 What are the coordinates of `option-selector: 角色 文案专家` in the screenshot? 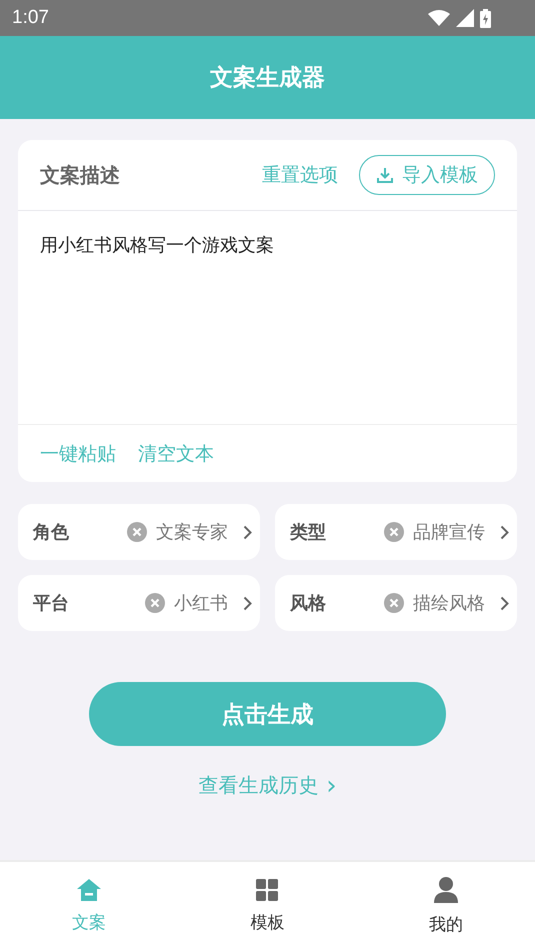 It's located at (139, 532).